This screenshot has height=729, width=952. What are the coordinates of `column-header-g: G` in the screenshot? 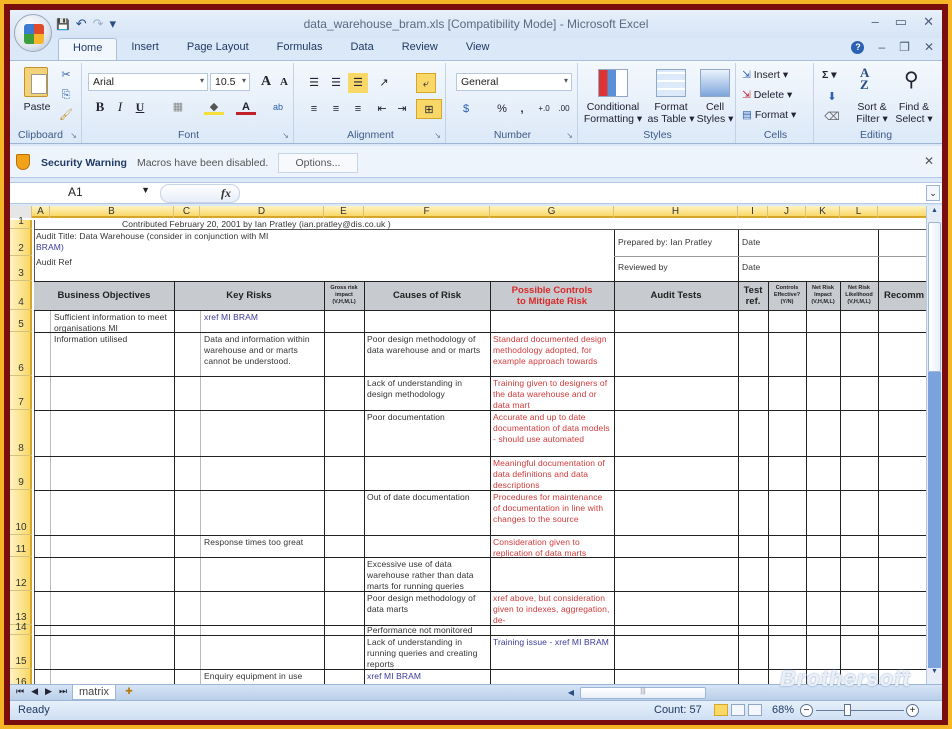 It's located at (552, 212).